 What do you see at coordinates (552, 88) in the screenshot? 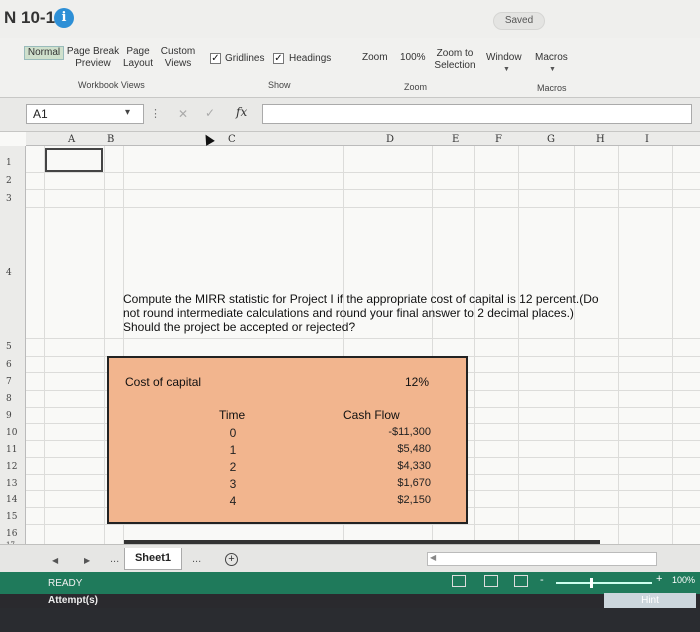
I see `macros-group-label: Macros` at bounding box center [552, 88].